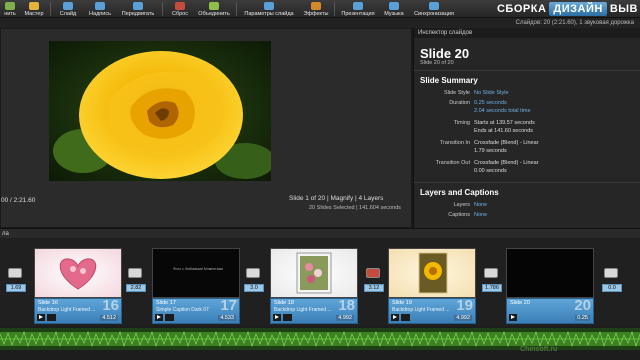 The width and height of the screenshot is (640, 360). Describe the element at coordinates (138, 9) in the screenshot. I see `toolbar-move-button: Передвигать` at that location.